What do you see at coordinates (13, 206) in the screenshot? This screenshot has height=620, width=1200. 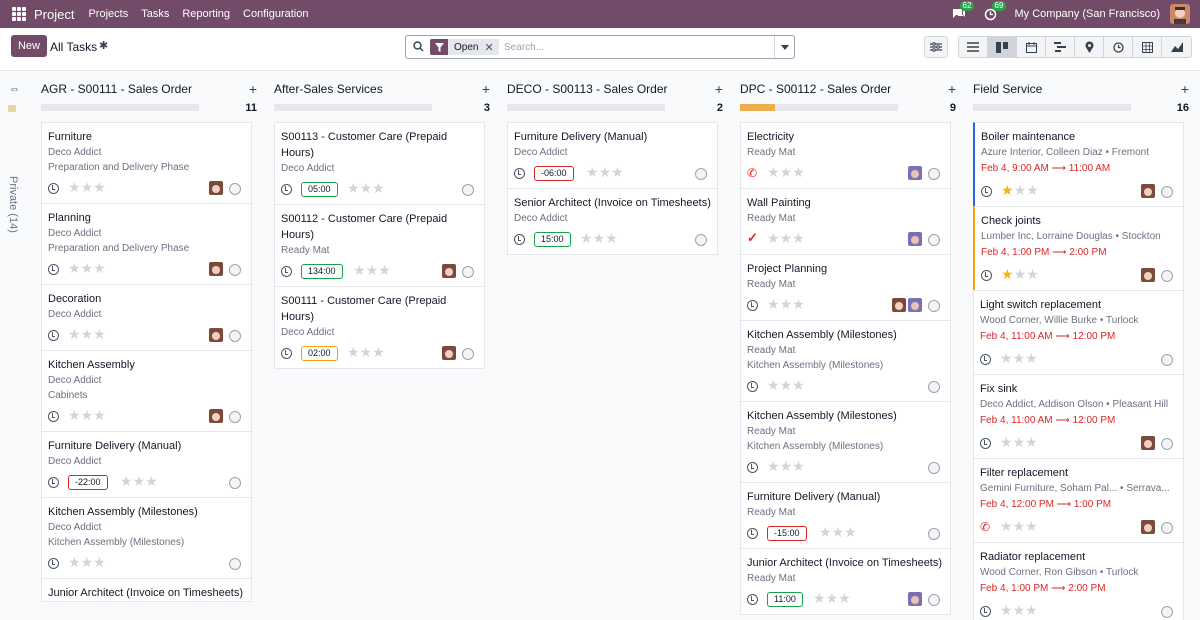 I see `folded-column-label: Private (14)` at bounding box center [13, 206].